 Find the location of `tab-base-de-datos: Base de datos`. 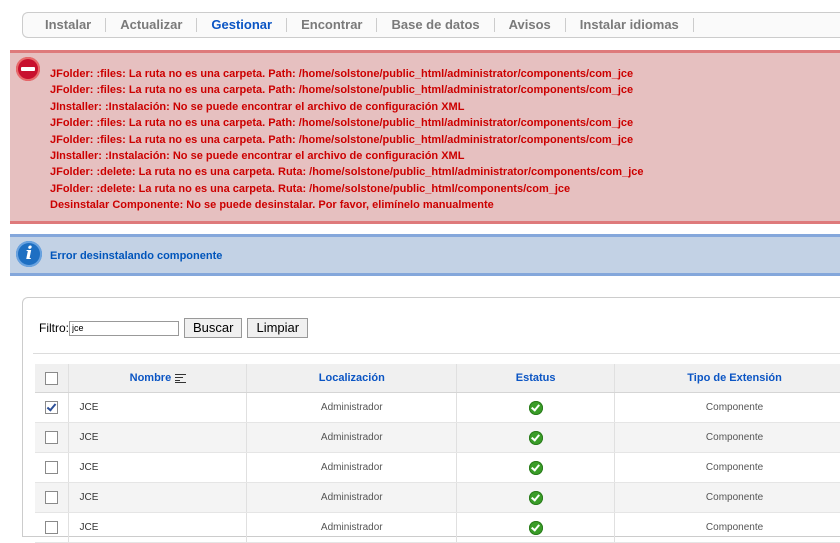

tab-base-de-datos: Base de datos is located at coordinates (436, 25).